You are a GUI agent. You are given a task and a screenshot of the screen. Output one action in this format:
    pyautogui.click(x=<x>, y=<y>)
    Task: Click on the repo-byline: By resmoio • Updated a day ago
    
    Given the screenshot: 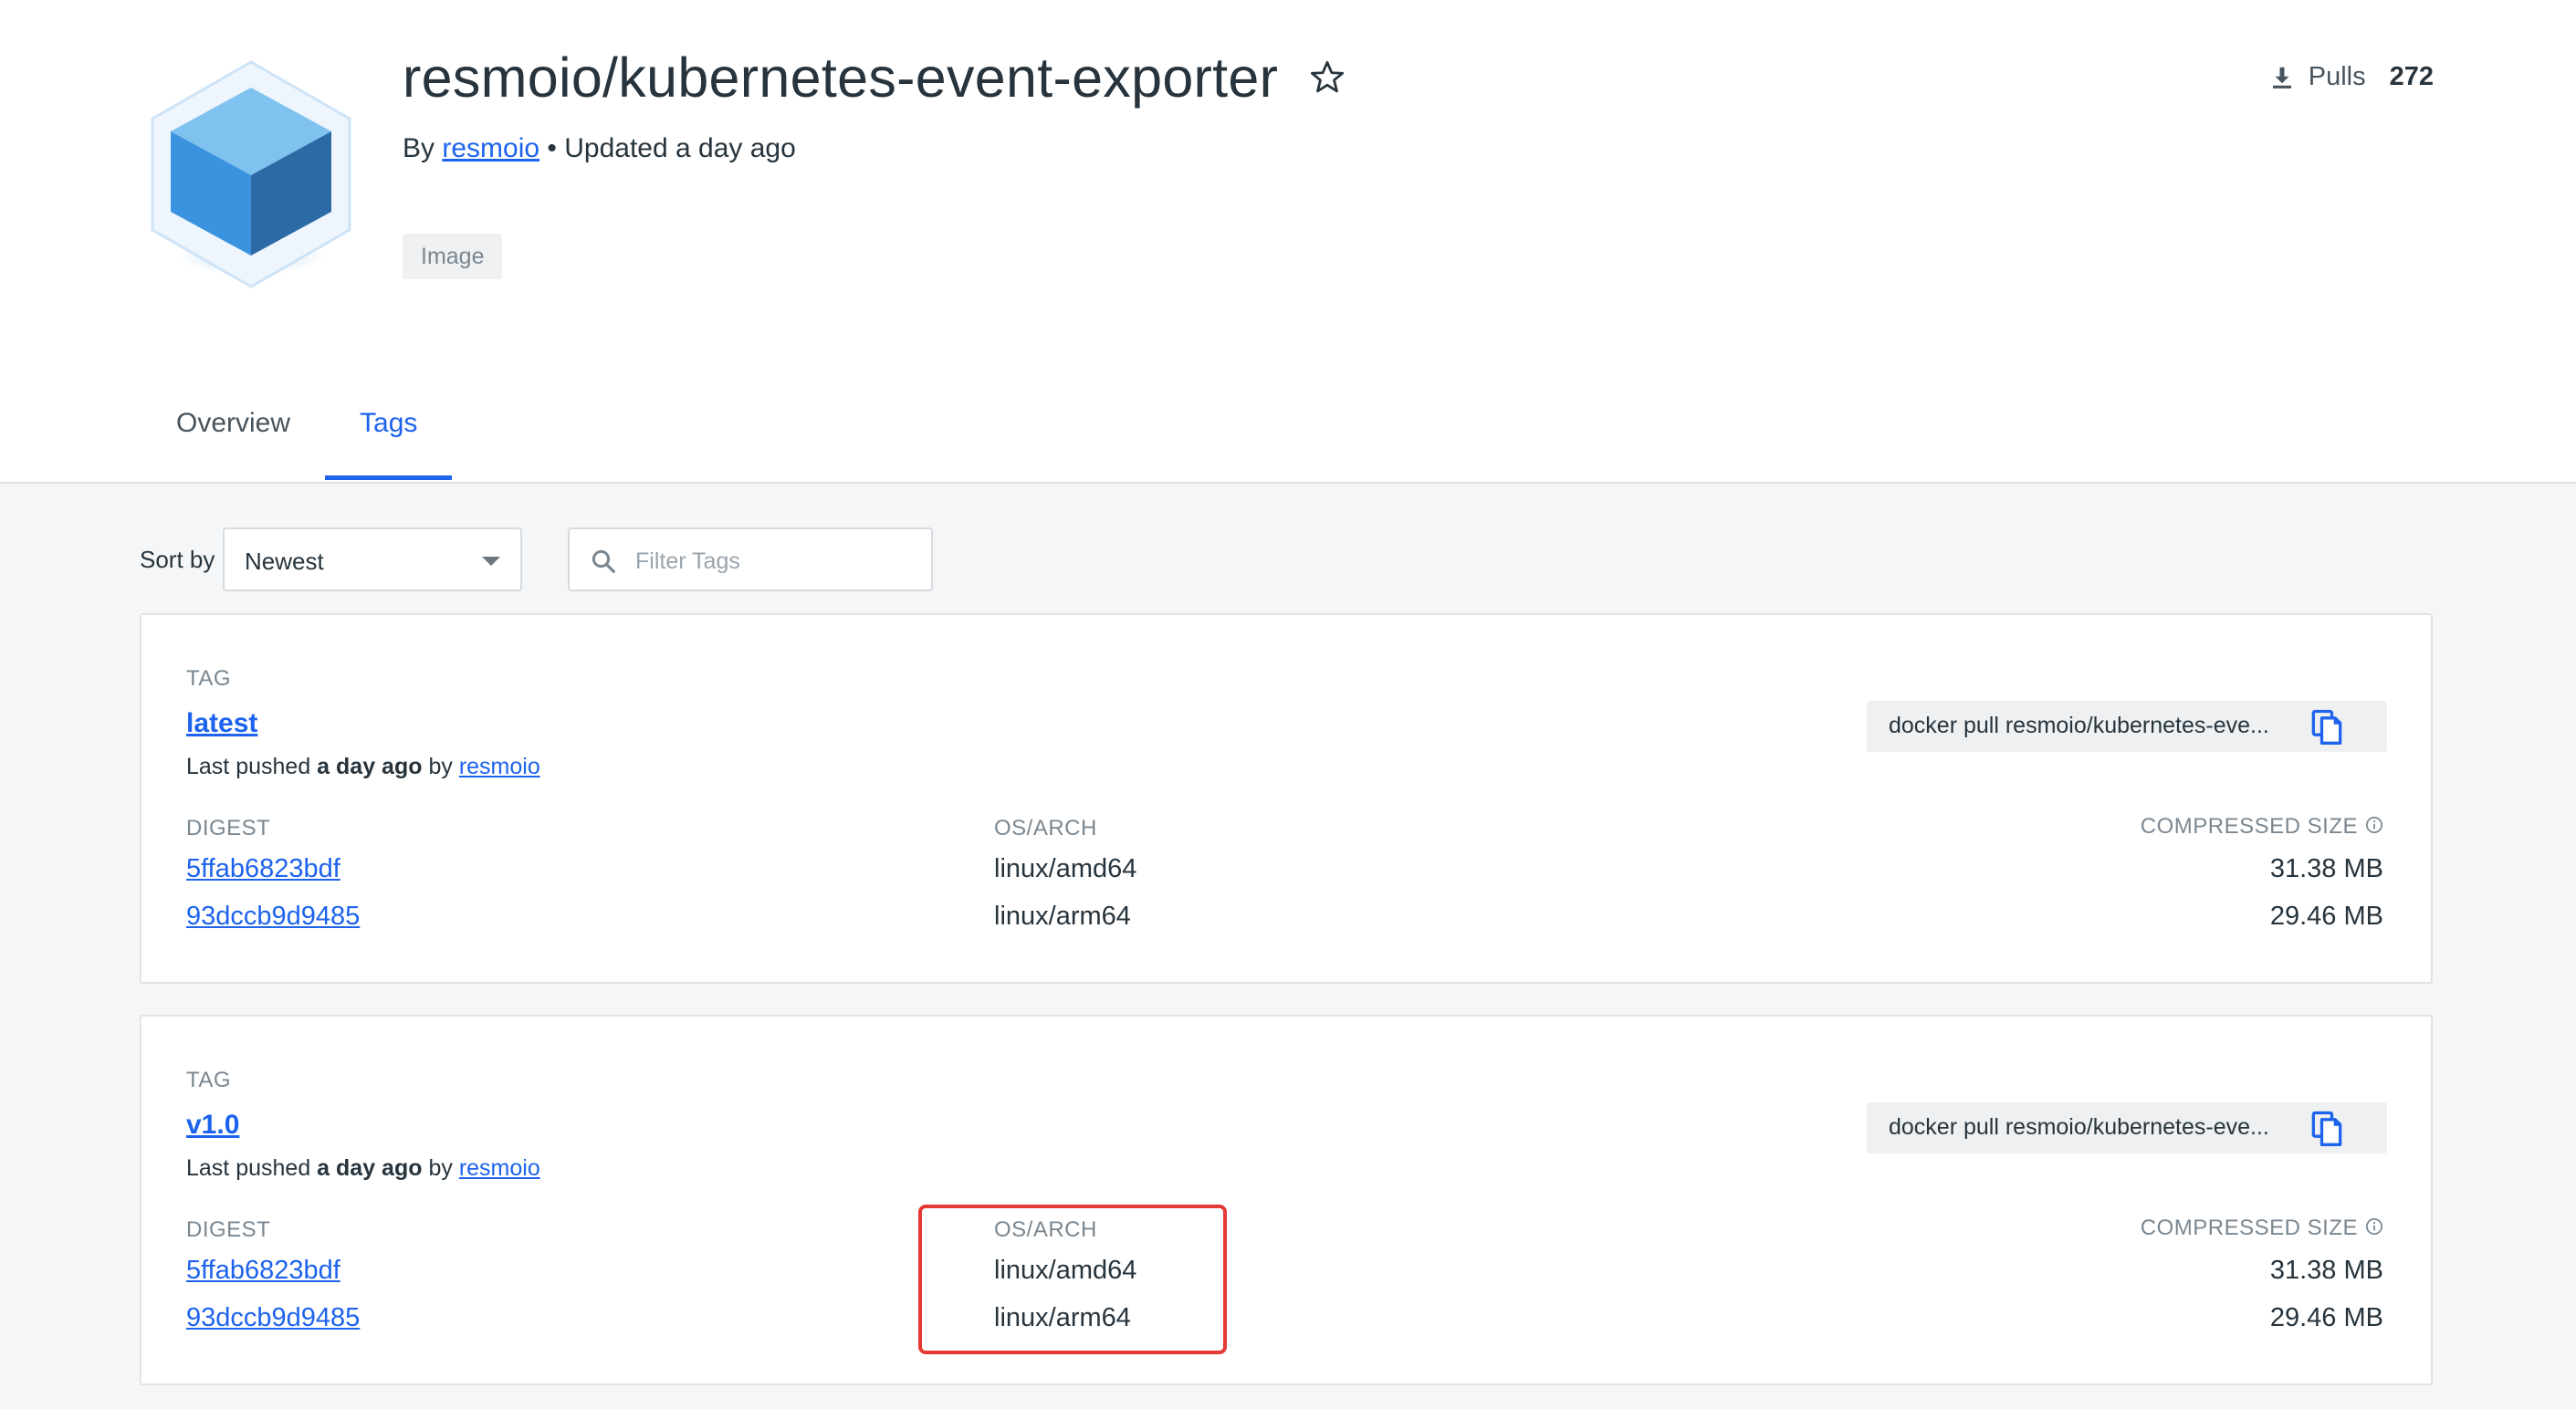 What is the action you would take?
    pyautogui.click(x=600, y=148)
    